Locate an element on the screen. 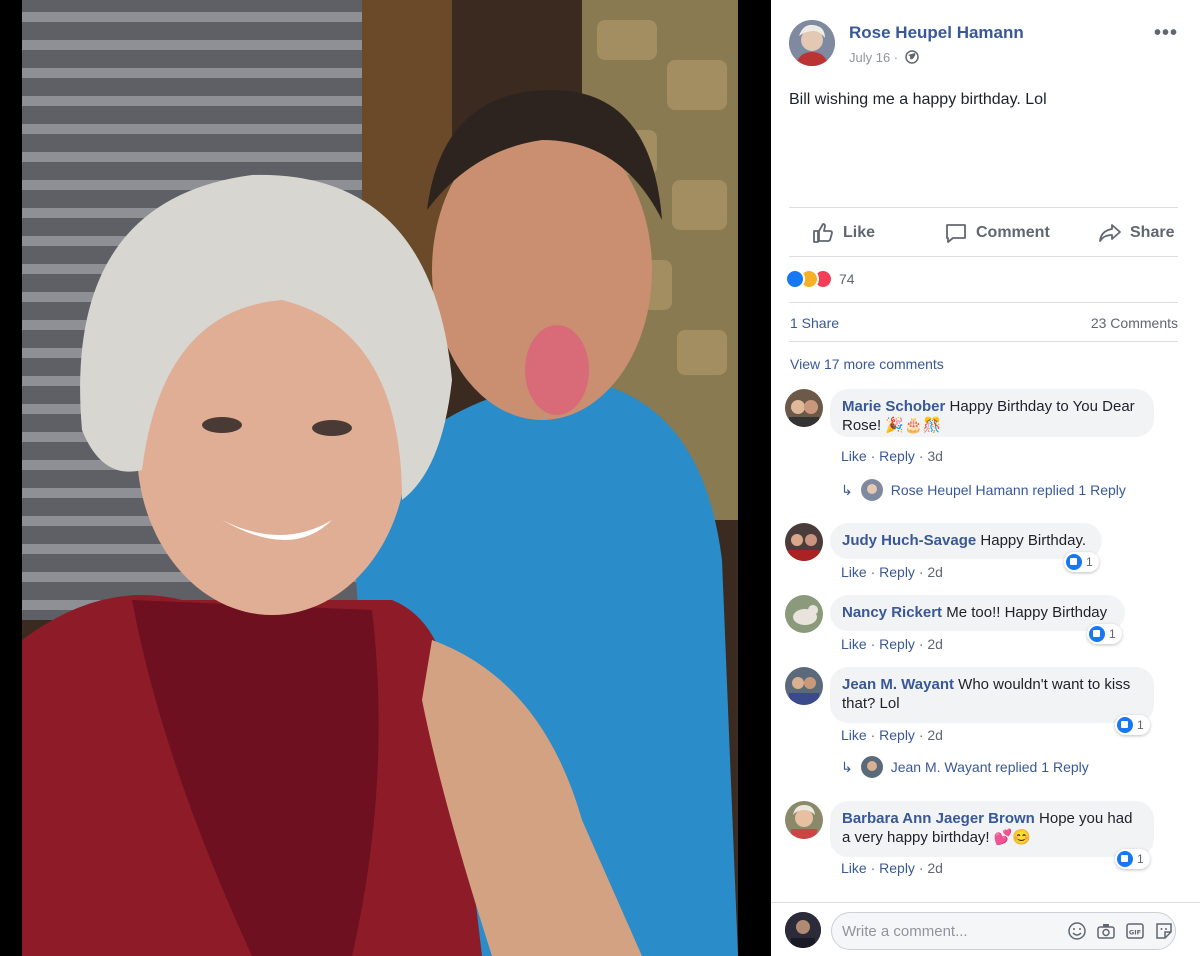  comment-bubble: Nancy Rickert Me too!! Happy Birthday is located at coordinates (977, 613).